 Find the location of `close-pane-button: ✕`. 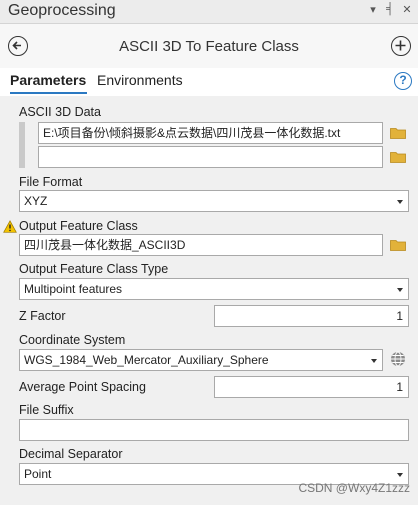

close-pane-button: ✕ is located at coordinates (407, 9).